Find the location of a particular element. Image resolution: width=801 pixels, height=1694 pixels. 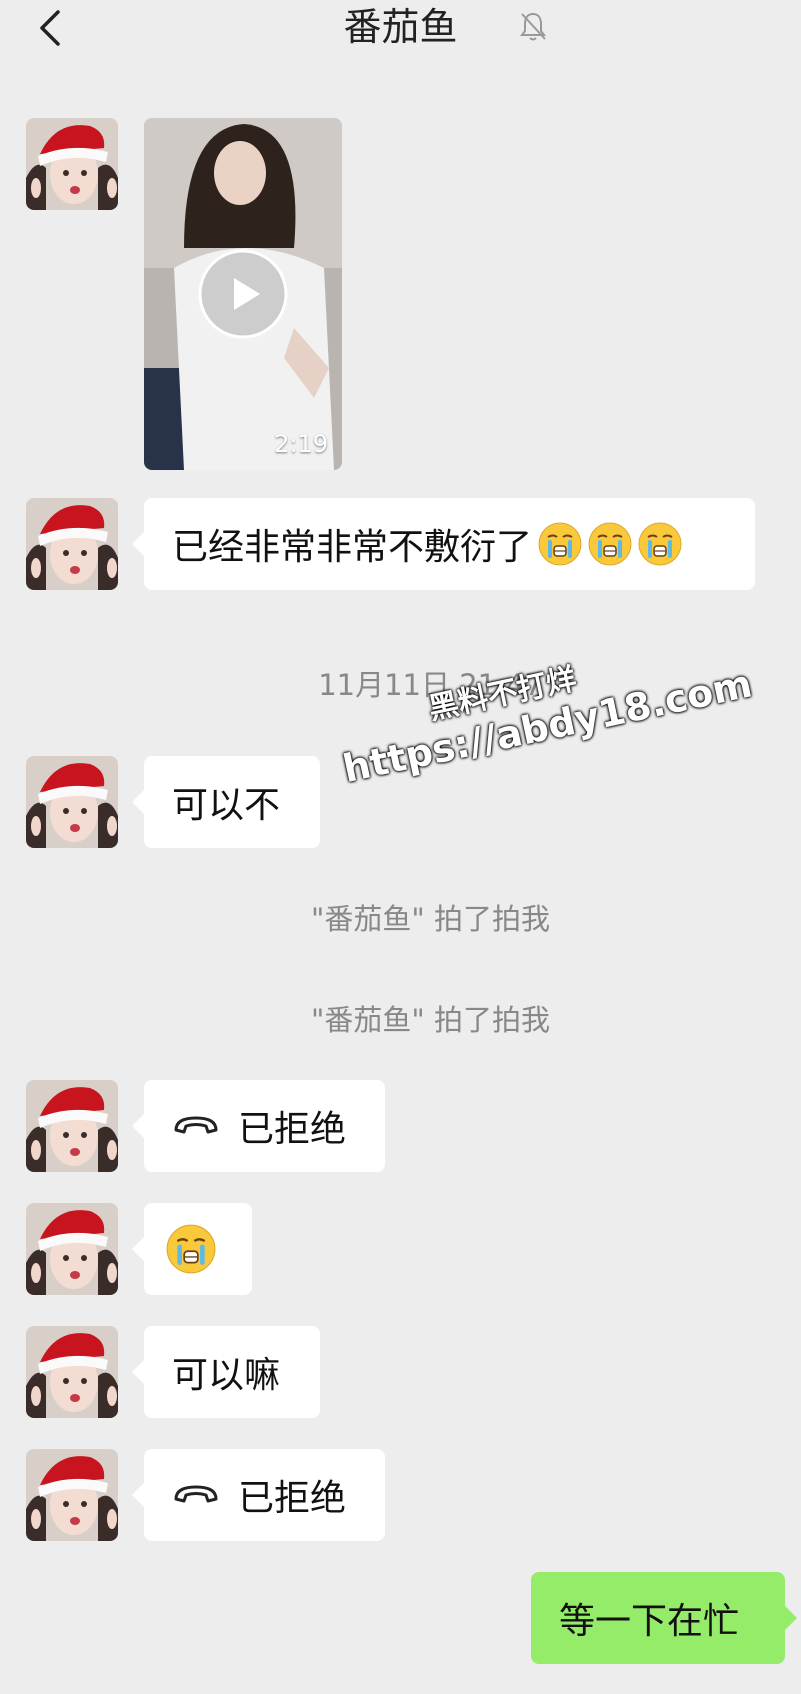

chat-title: 番茄鱼 is located at coordinates (400, 27).